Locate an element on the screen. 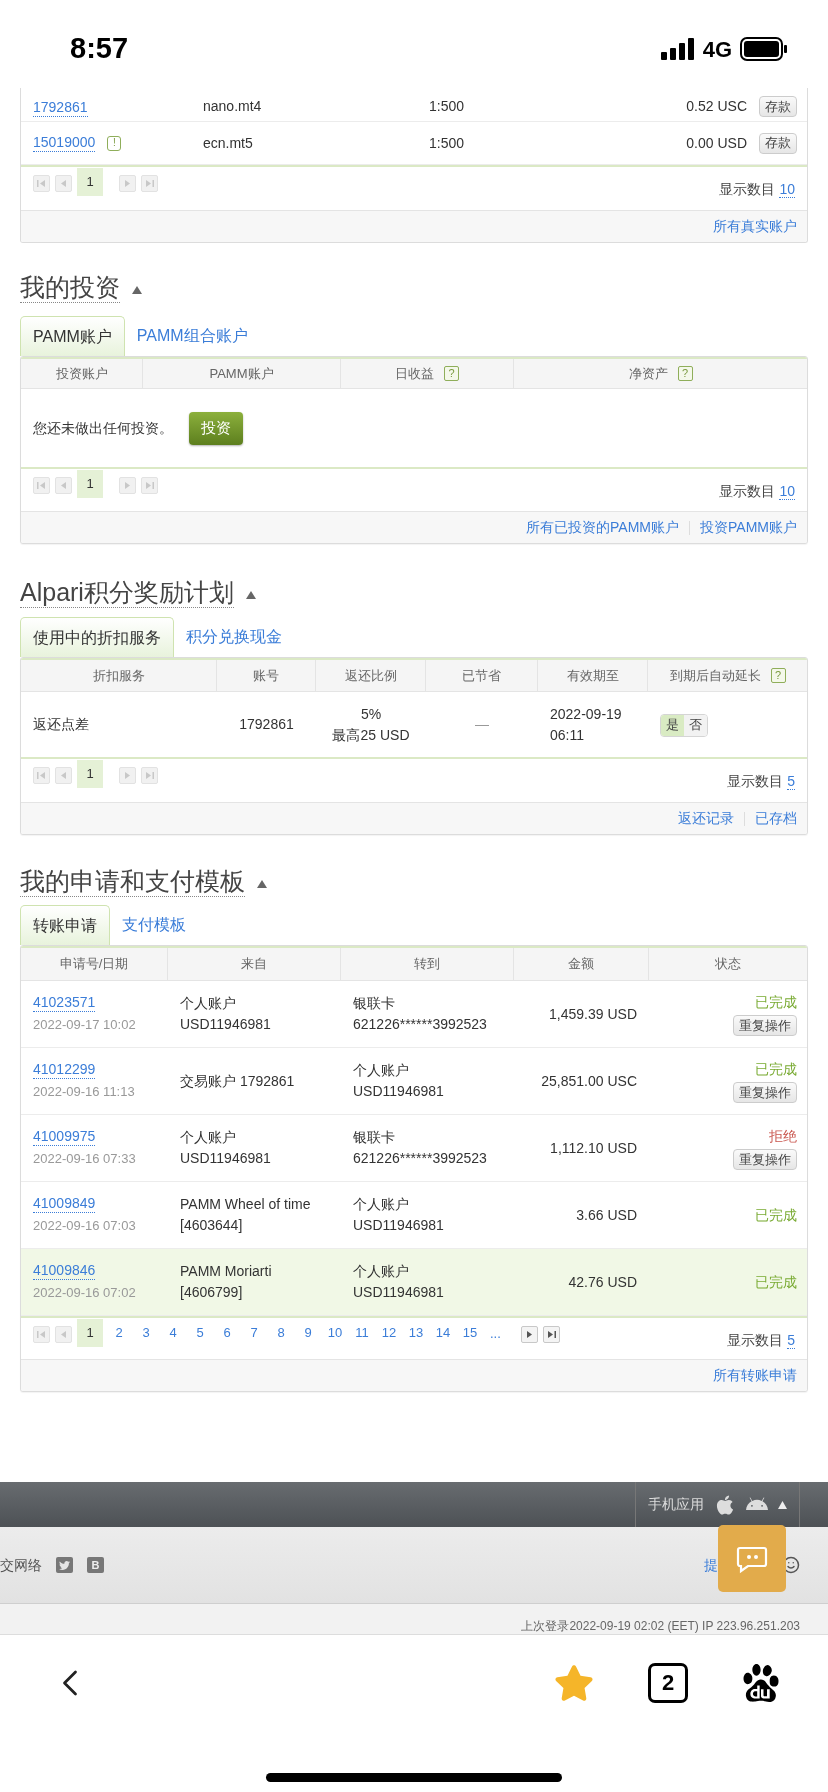  page-link: 9 is located at coordinates (308, 1333).